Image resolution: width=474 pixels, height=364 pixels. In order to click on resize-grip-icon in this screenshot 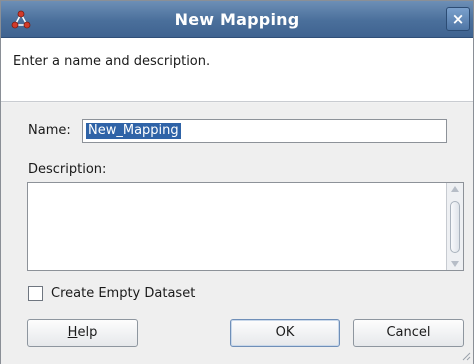, I will do `click(466, 356)`.